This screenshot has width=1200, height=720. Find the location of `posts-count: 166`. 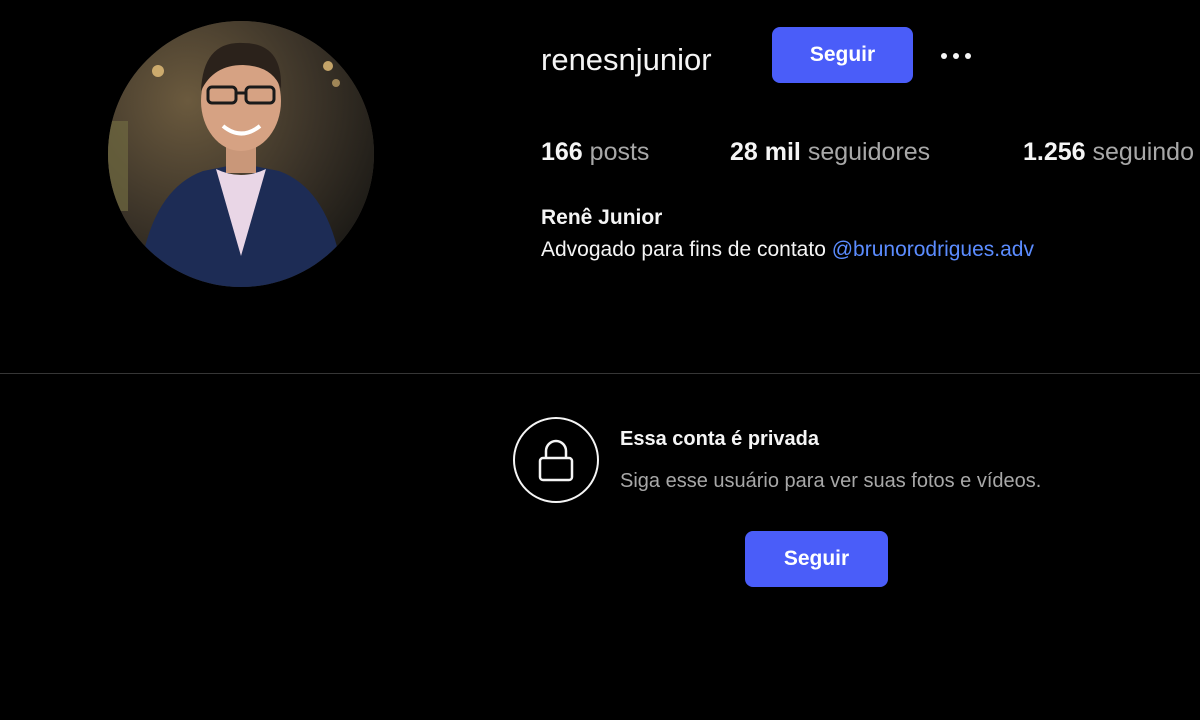

posts-count: 166 is located at coordinates (562, 152).